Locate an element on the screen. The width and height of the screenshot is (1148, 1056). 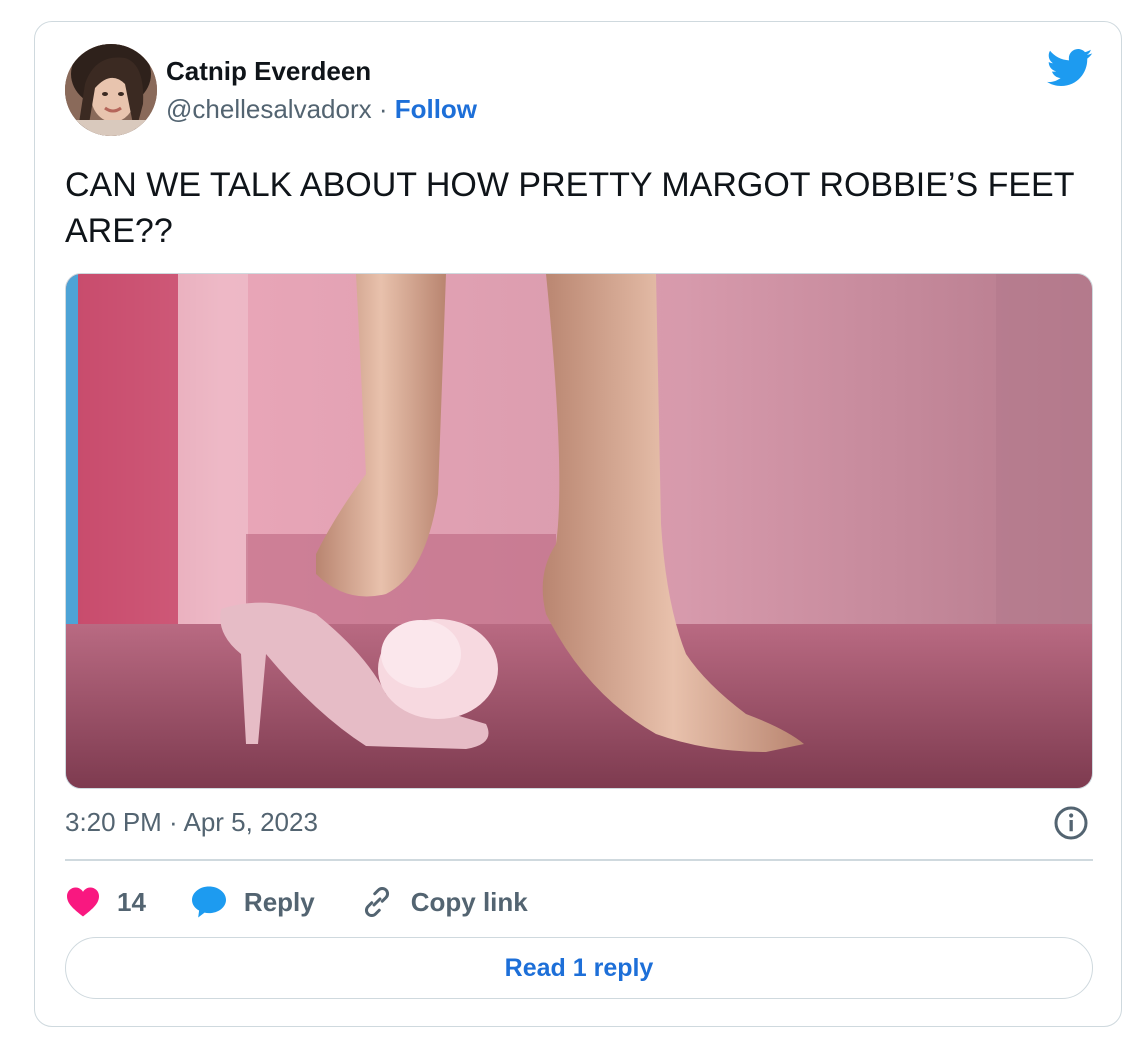
avatar is located at coordinates (111, 90).